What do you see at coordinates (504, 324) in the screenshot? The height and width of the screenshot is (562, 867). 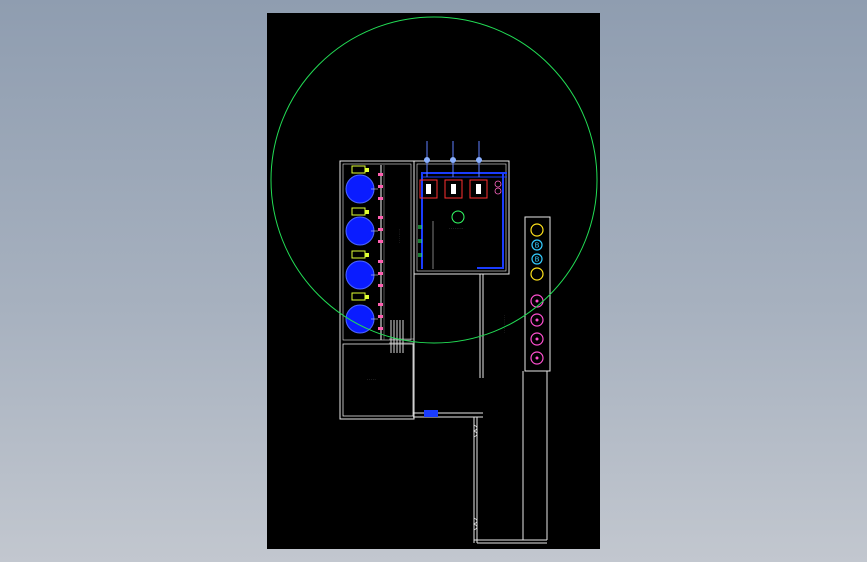 I see `corridor-label: . . . . . . . . . .` at bounding box center [504, 324].